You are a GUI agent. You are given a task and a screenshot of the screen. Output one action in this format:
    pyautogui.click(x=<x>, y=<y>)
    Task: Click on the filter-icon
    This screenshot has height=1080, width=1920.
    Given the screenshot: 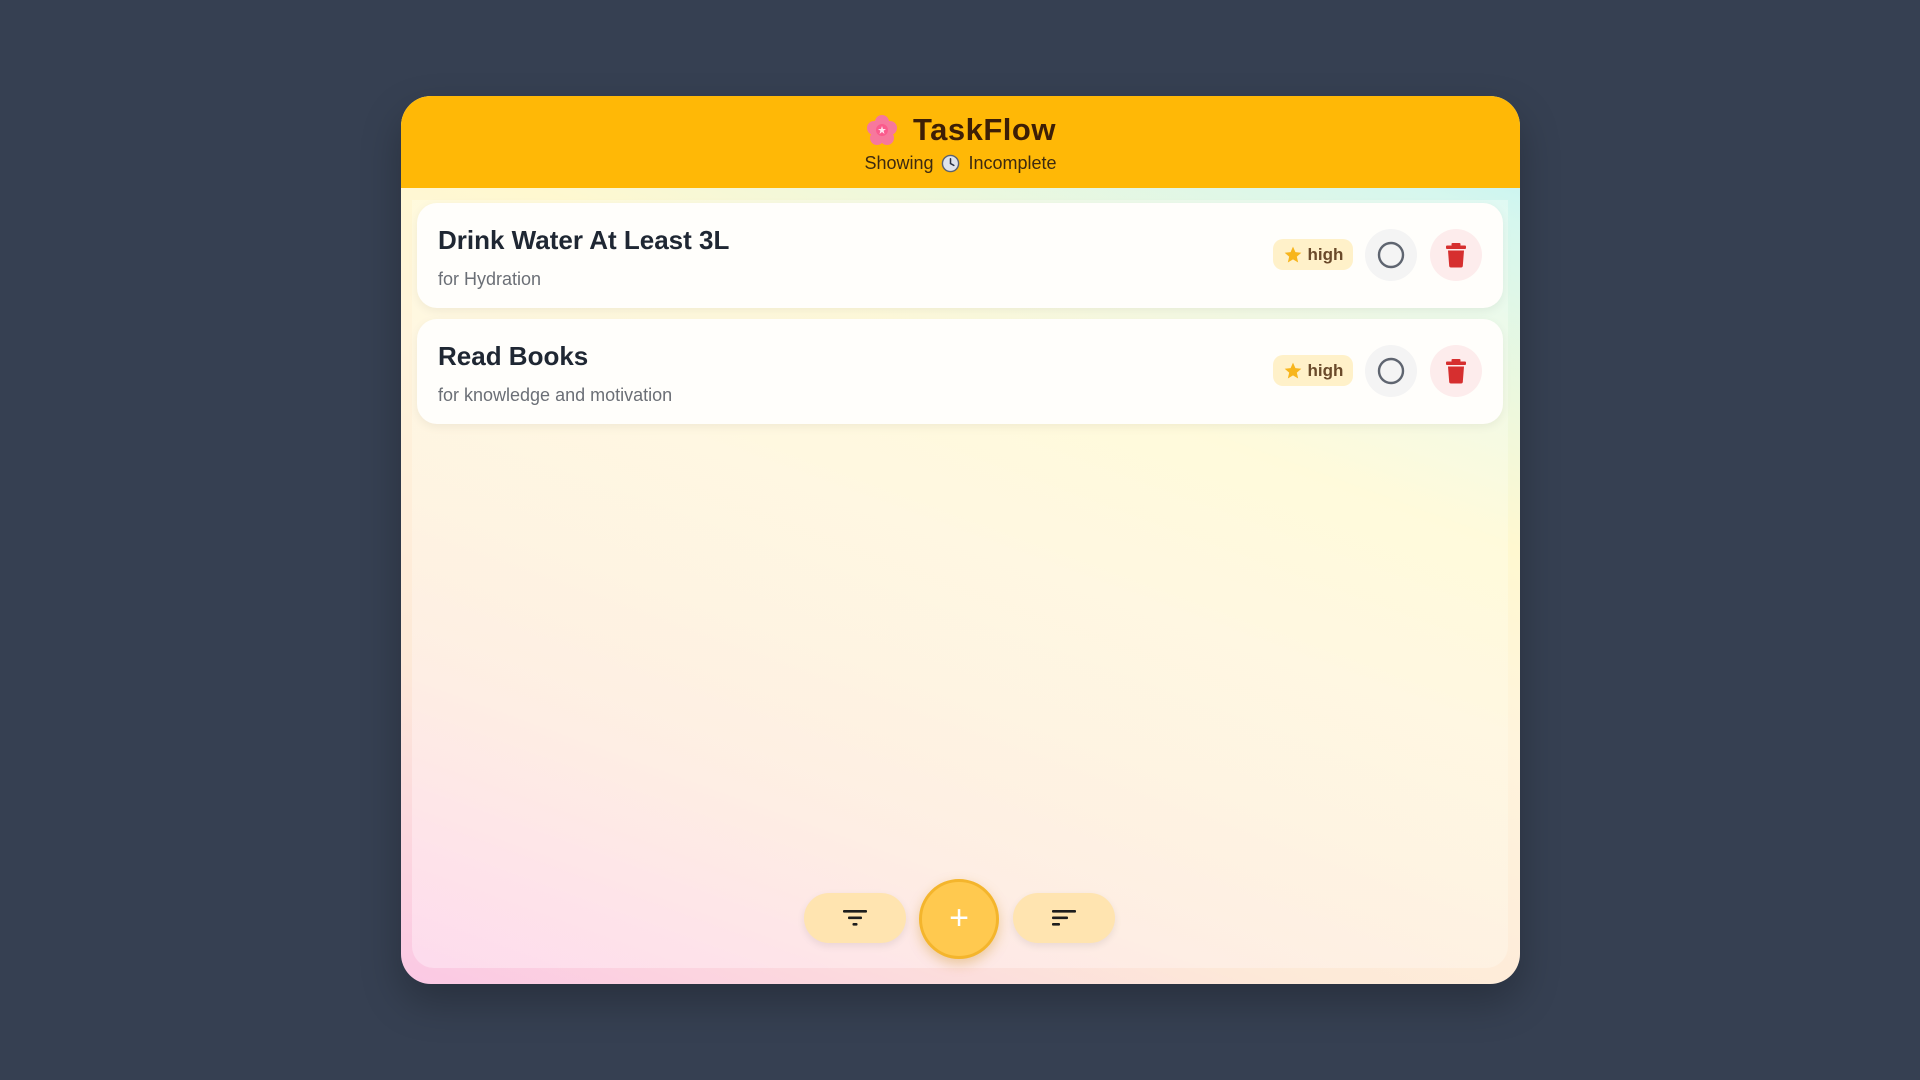 What is the action you would take?
    pyautogui.click(x=855, y=918)
    